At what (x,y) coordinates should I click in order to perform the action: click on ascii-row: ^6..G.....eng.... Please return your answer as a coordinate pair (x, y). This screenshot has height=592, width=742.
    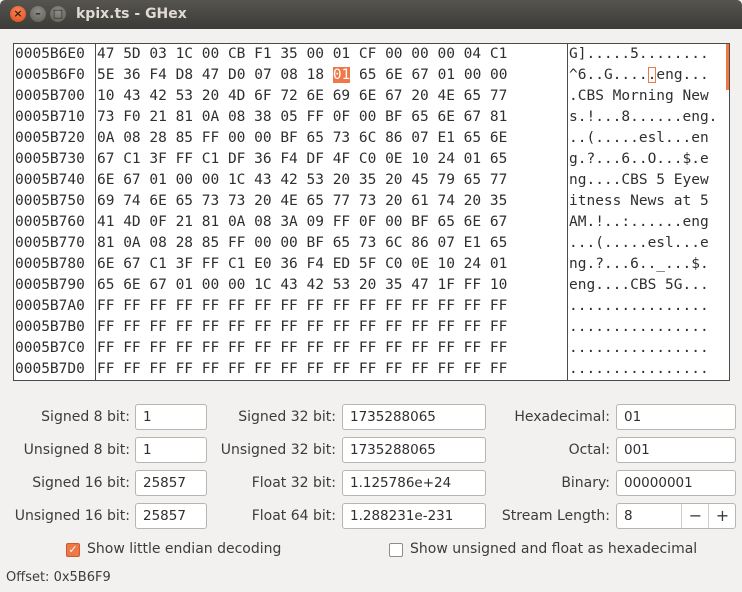
    Looking at the image, I should click on (648, 75).